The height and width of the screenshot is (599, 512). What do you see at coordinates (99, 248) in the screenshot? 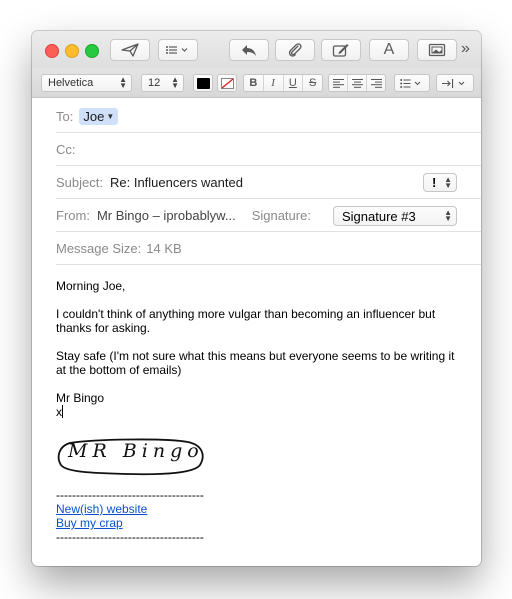
I see `message-size-label: Message Size:` at bounding box center [99, 248].